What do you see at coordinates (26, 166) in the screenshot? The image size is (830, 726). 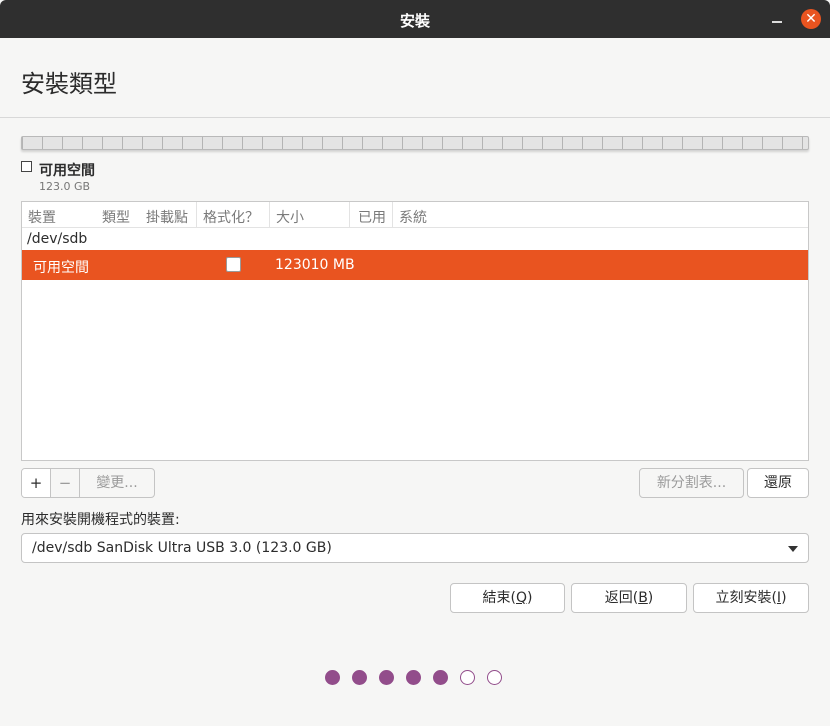 I see `free-space-swatch-icon` at bounding box center [26, 166].